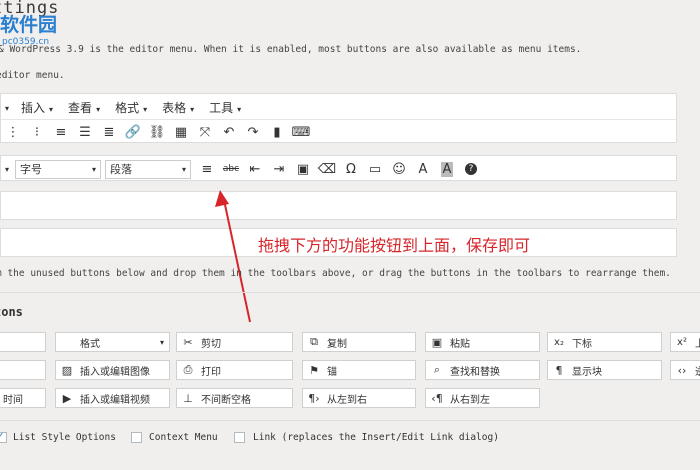  Describe the element at coordinates (23, 398) in the screenshot. I see `unused-time-button: 时间` at that location.